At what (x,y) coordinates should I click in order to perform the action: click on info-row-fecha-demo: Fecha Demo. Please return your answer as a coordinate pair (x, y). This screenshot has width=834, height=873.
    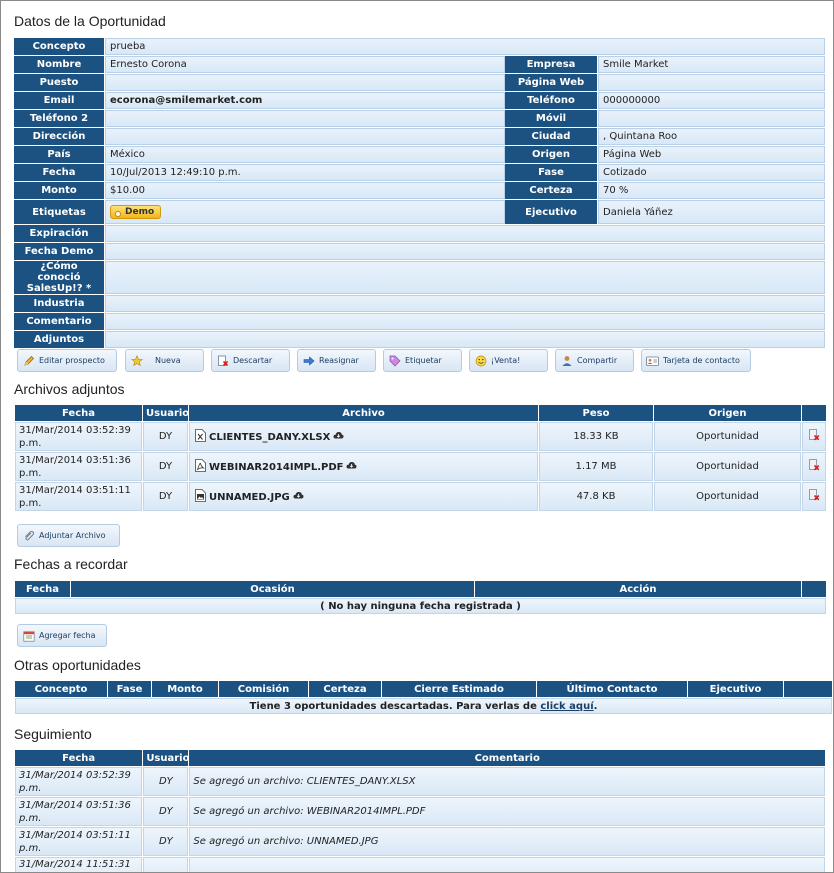
    Looking at the image, I should click on (420, 251).